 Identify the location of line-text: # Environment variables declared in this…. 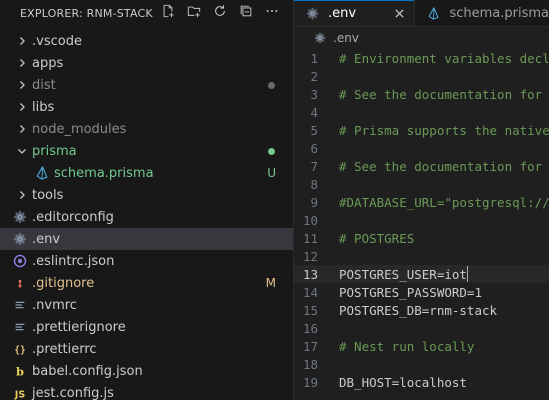
(444, 58).